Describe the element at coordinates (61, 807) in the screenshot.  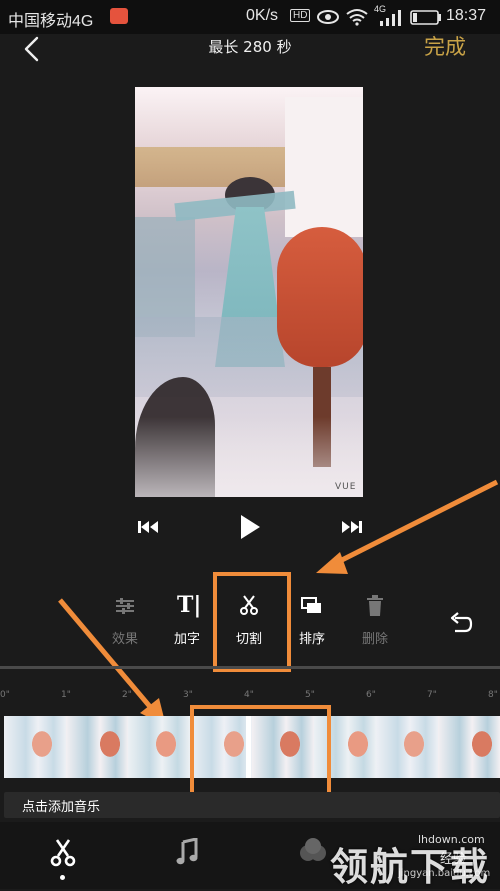
I see `add-music-label: 点击添加音乐` at that location.